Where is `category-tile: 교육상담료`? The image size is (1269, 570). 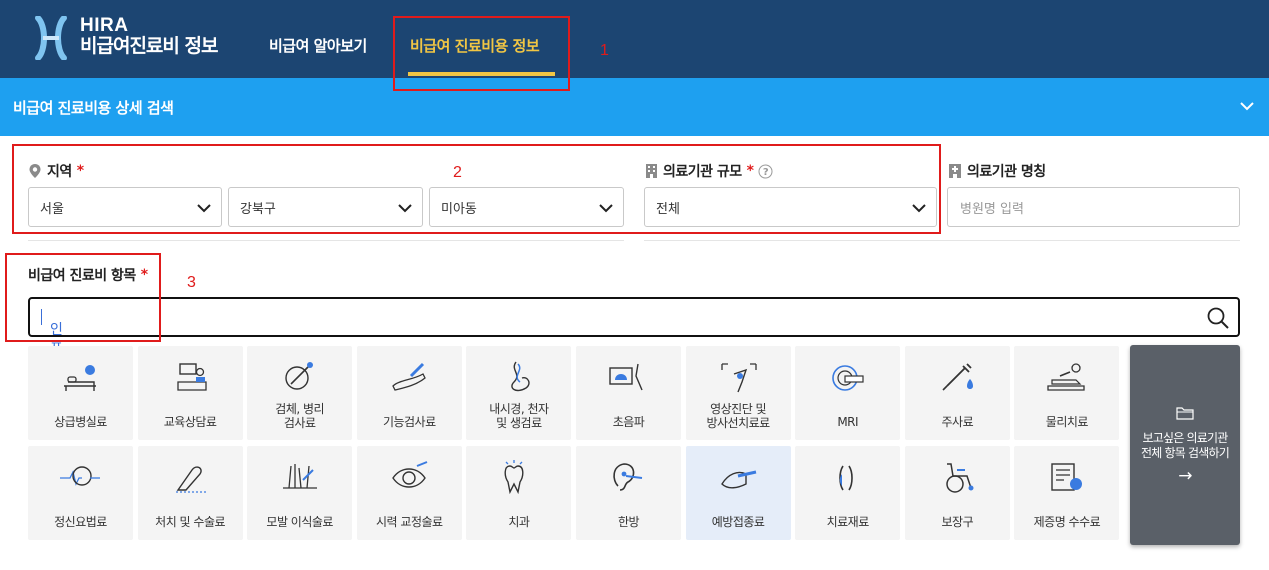
category-tile: 교육상담료 is located at coordinates (190, 393).